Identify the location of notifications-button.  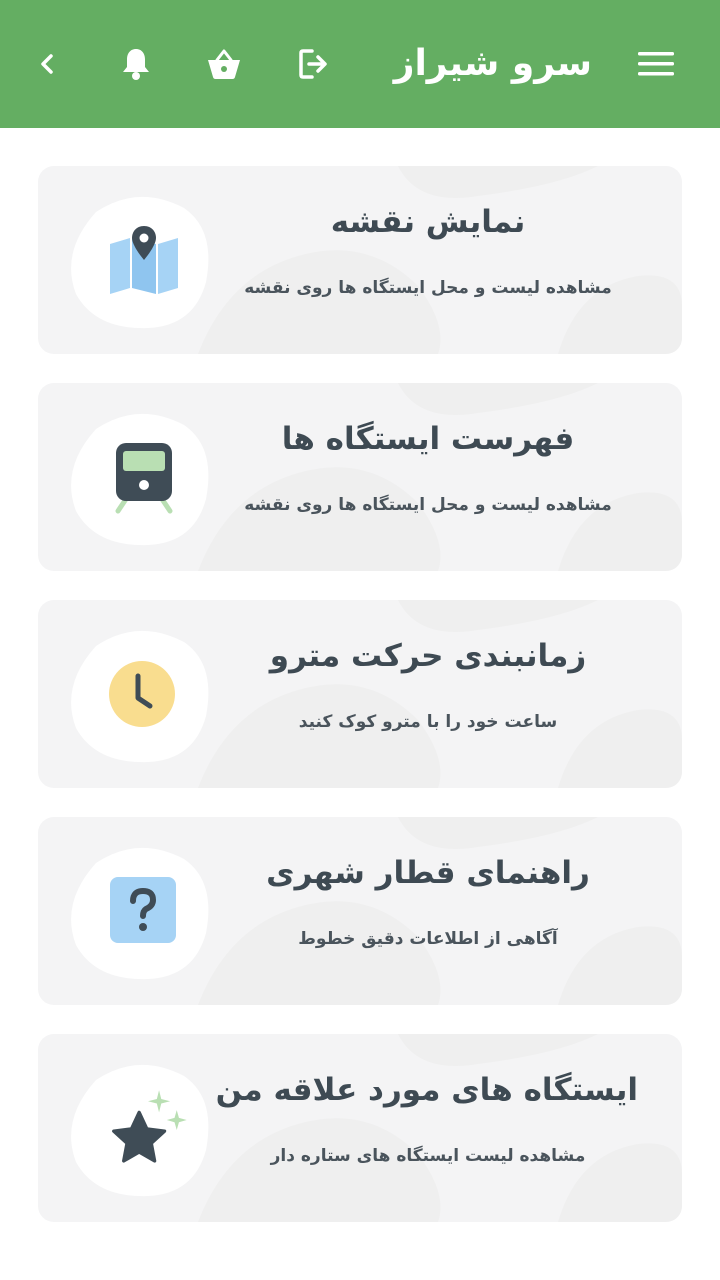
(136, 64).